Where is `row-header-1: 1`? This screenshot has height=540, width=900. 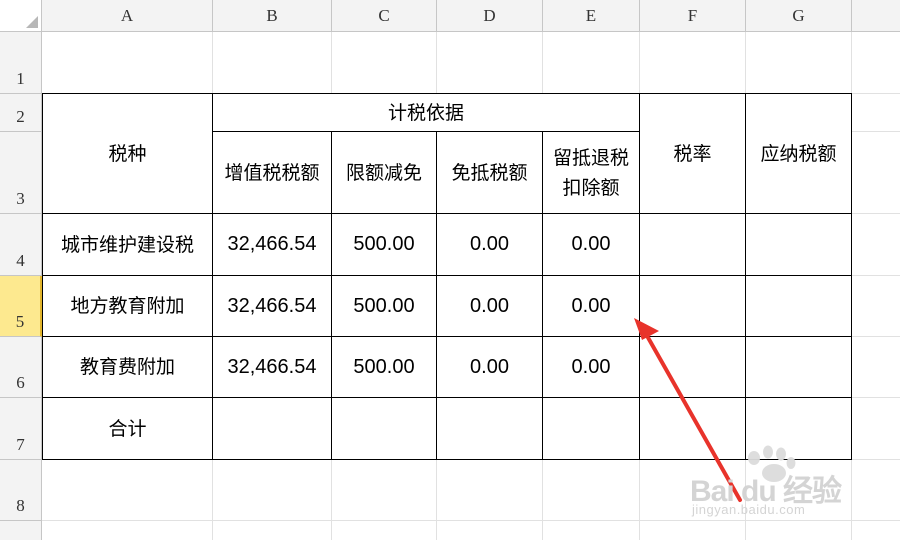
row-header-1: 1 is located at coordinates (21, 63).